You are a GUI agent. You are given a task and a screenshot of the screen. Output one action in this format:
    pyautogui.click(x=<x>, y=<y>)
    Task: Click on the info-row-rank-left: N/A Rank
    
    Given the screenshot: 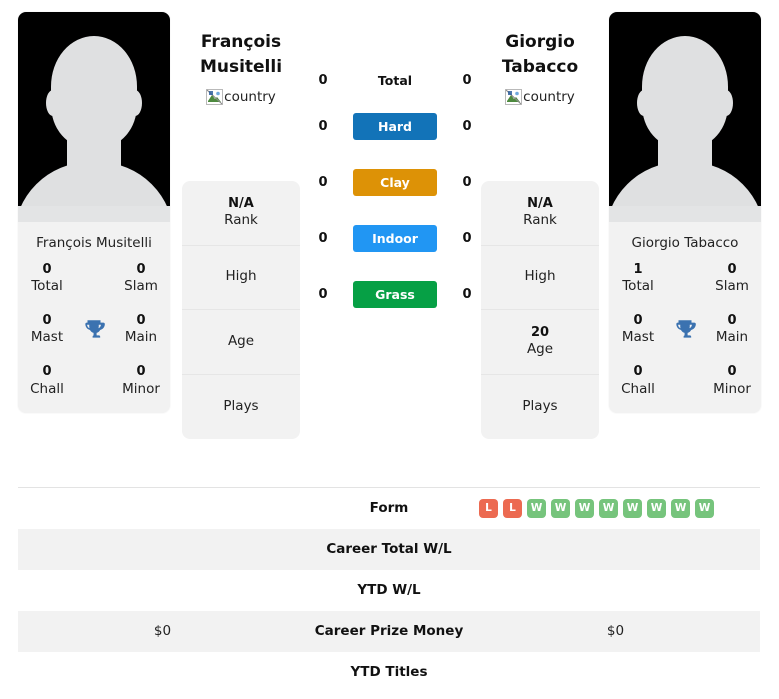 What is the action you would take?
    pyautogui.click(x=241, y=213)
    